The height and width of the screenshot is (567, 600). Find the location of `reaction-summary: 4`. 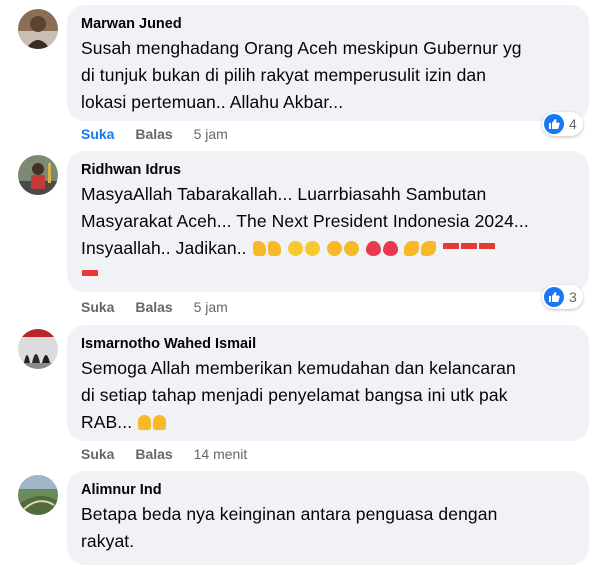

reaction-summary: 4 is located at coordinates (562, 124).